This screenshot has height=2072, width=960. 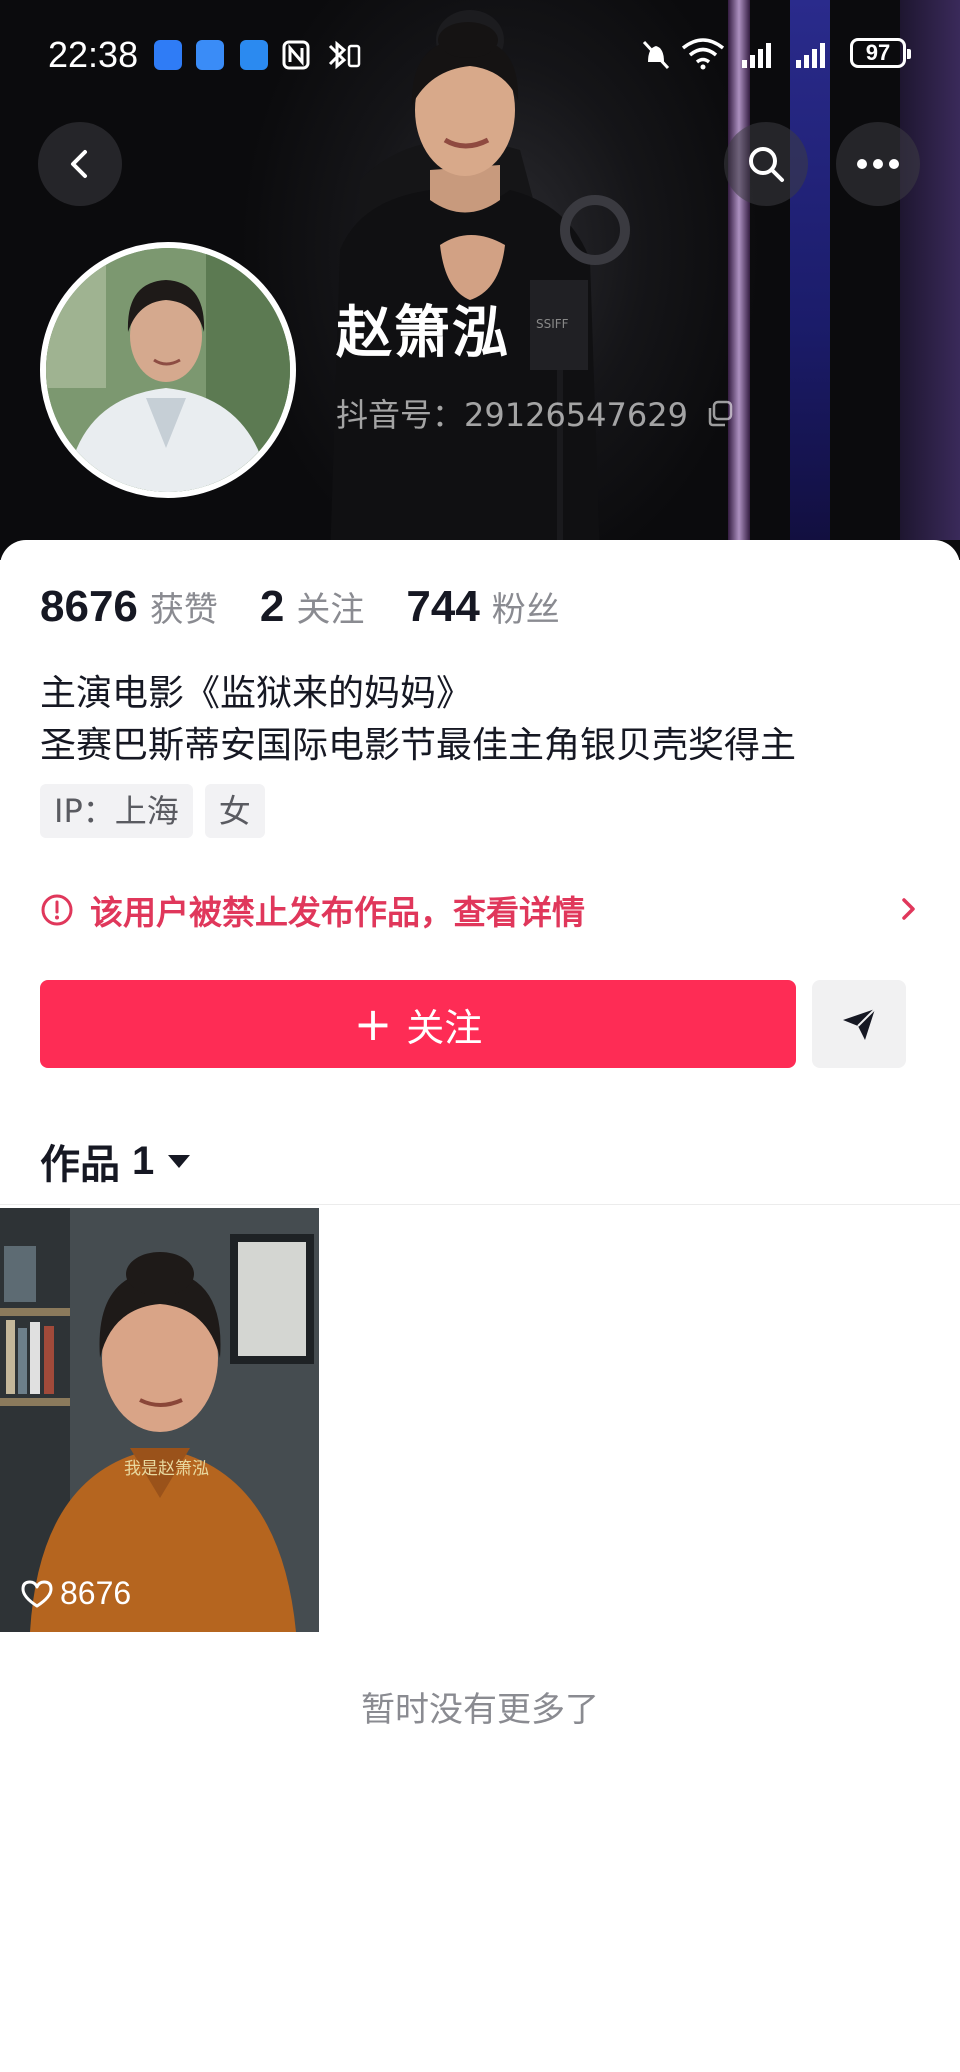 What do you see at coordinates (256, 693) in the screenshot?
I see `bio-line: 主演电影《监狱来的妈妈》` at bounding box center [256, 693].